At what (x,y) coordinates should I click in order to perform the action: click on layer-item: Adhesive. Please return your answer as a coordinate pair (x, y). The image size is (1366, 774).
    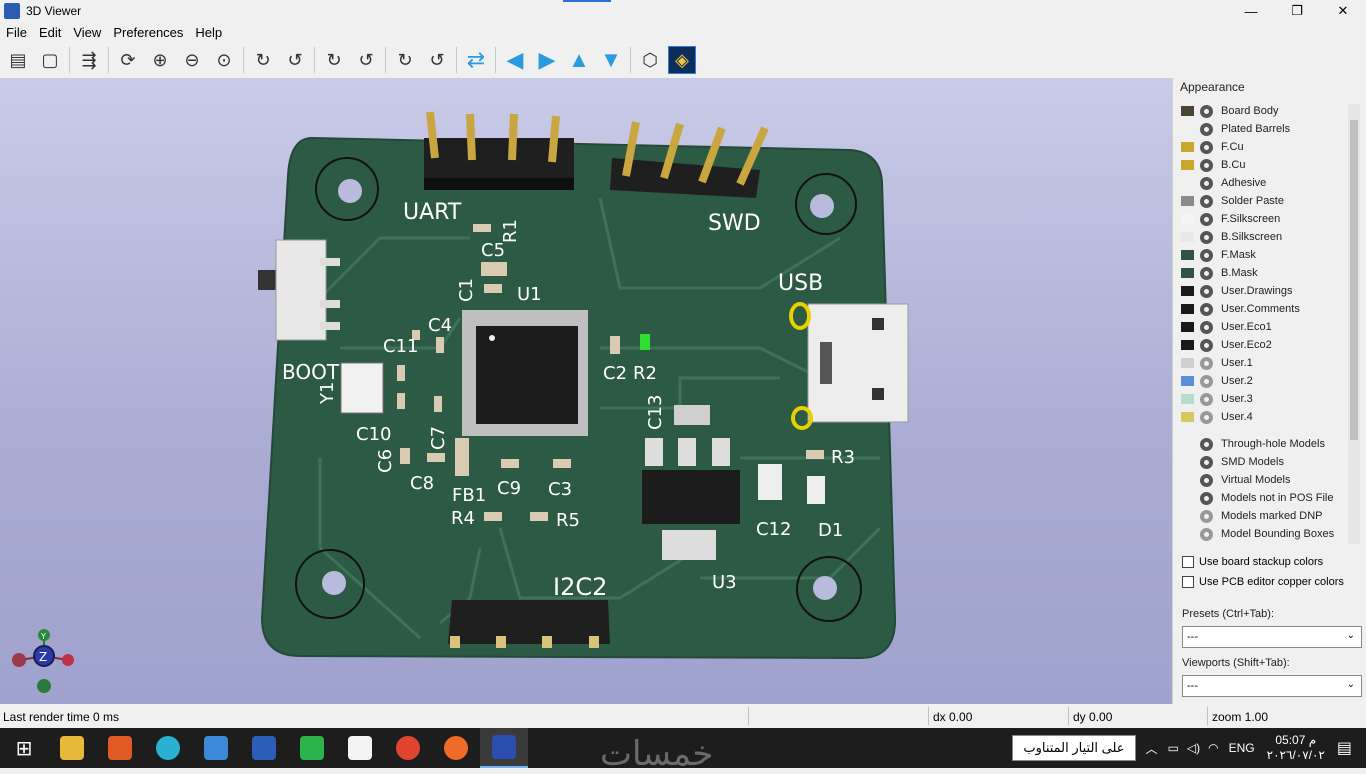
    Looking at the image, I should click on (1266, 183).